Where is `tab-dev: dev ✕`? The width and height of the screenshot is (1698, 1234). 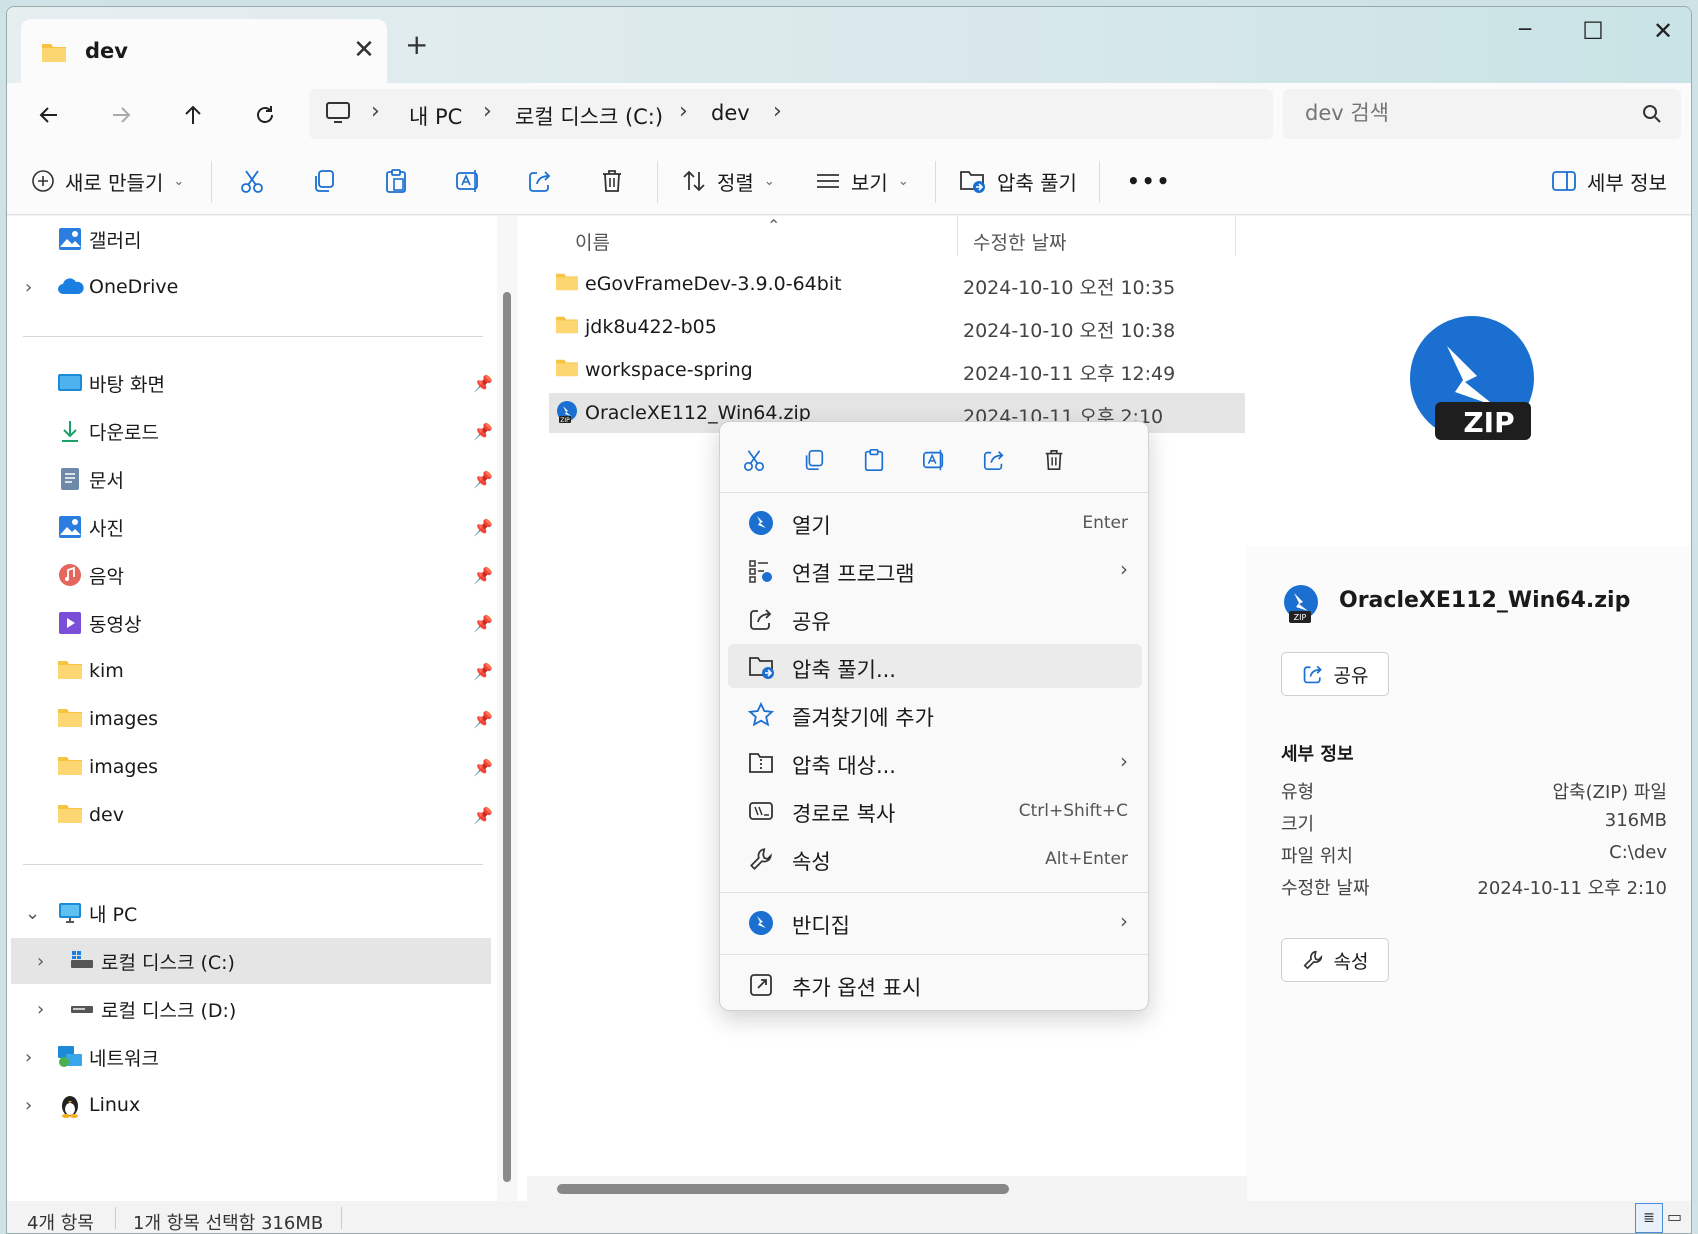 tab-dev: dev ✕ is located at coordinates (204, 51).